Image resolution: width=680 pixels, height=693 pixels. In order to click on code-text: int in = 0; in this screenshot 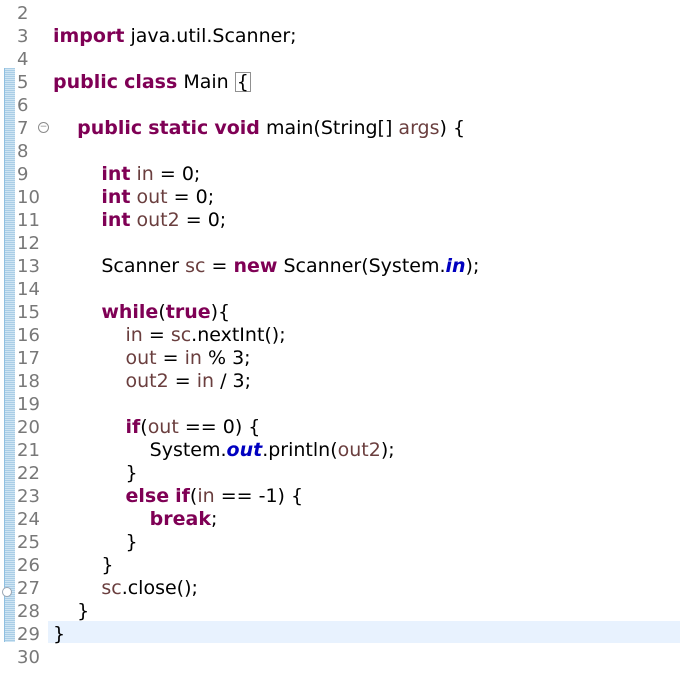, I will do `click(126, 174)`.